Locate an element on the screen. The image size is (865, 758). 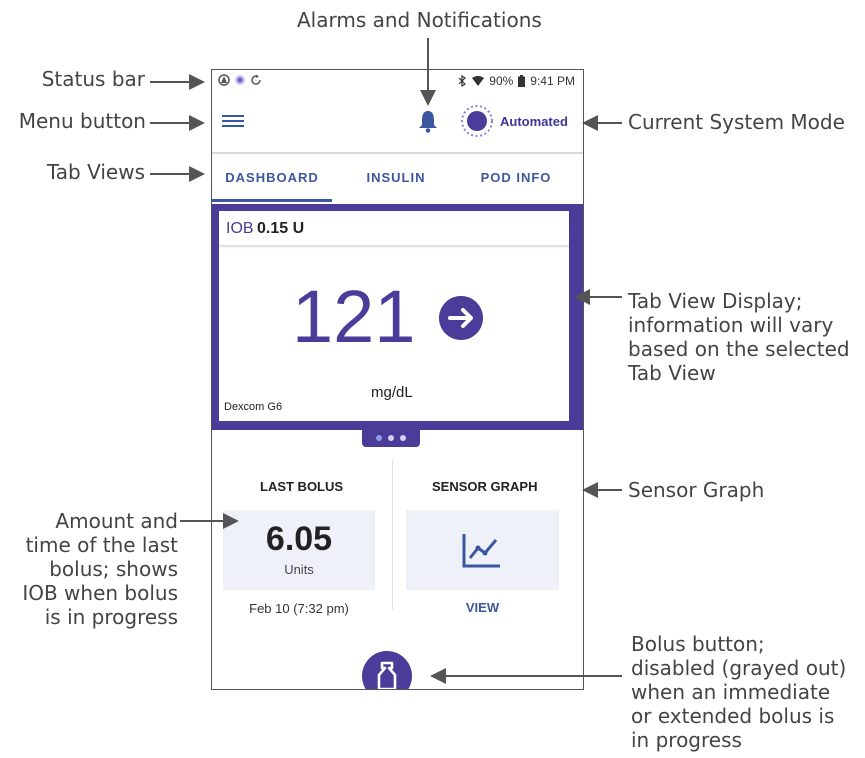
refresh-icon is located at coordinates (256, 79).